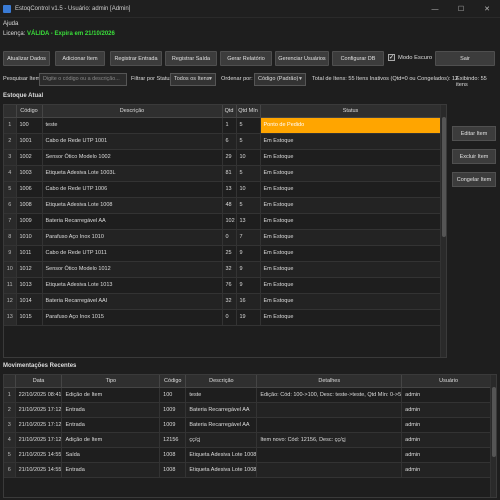  What do you see at coordinates (229, 269) in the screenshot?
I see `table-cell: 32` at bounding box center [229, 269].